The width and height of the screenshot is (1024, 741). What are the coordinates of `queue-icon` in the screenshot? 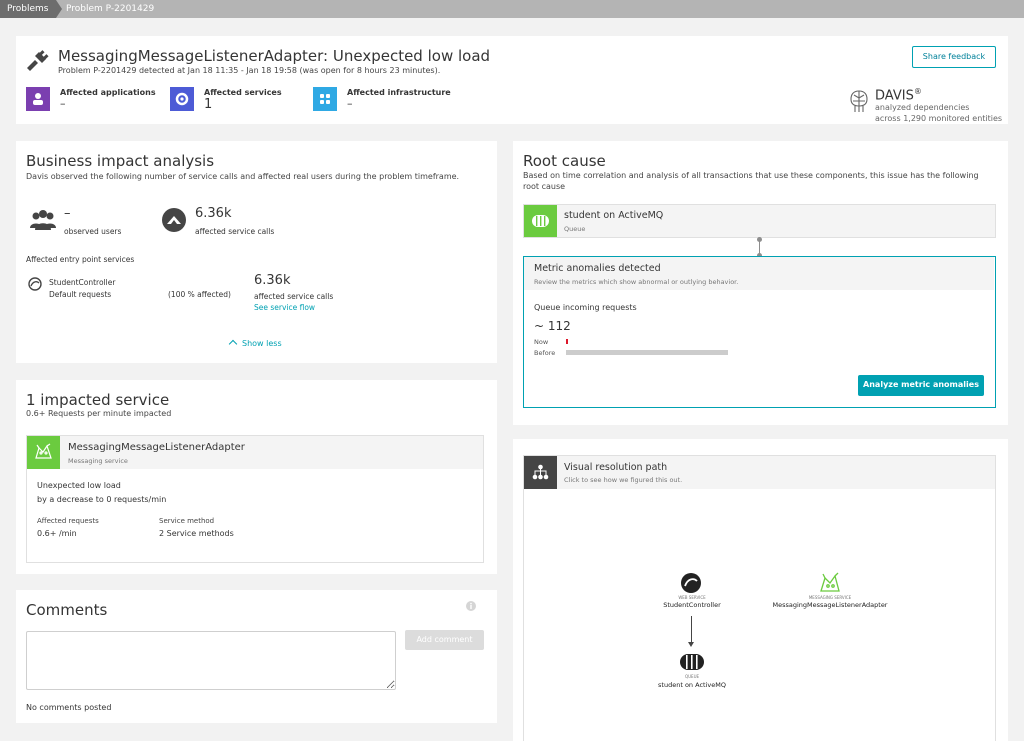 It's located at (540, 221).